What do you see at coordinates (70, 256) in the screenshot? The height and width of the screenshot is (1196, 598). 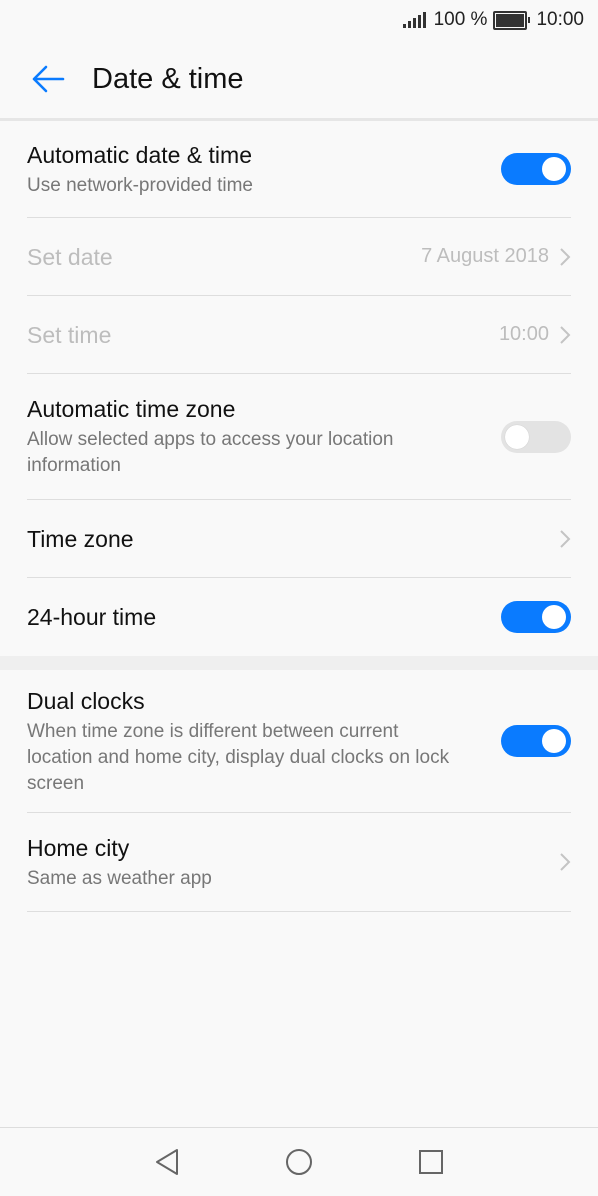 I see `set-date-label: Set date` at bounding box center [70, 256].